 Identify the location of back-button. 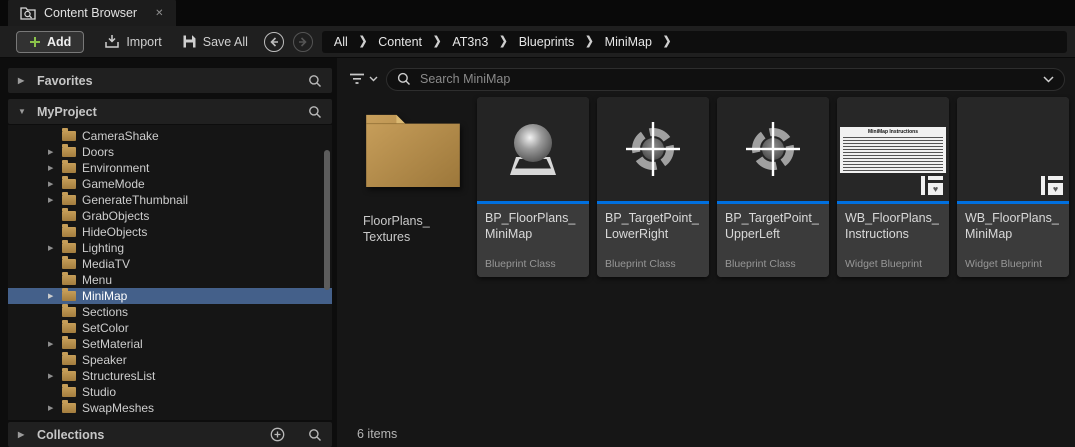
(273, 41).